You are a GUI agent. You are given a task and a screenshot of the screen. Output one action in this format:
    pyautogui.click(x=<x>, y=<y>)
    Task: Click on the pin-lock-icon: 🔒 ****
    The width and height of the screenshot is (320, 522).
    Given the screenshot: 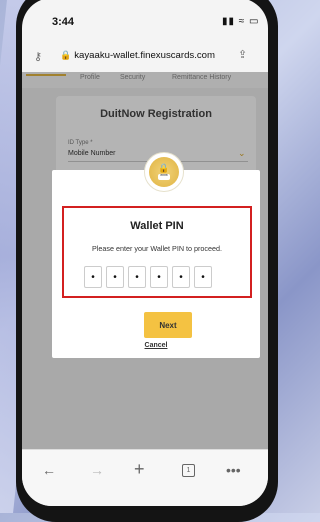 What is the action you would take?
    pyautogui.click(x=164, y=172)
    